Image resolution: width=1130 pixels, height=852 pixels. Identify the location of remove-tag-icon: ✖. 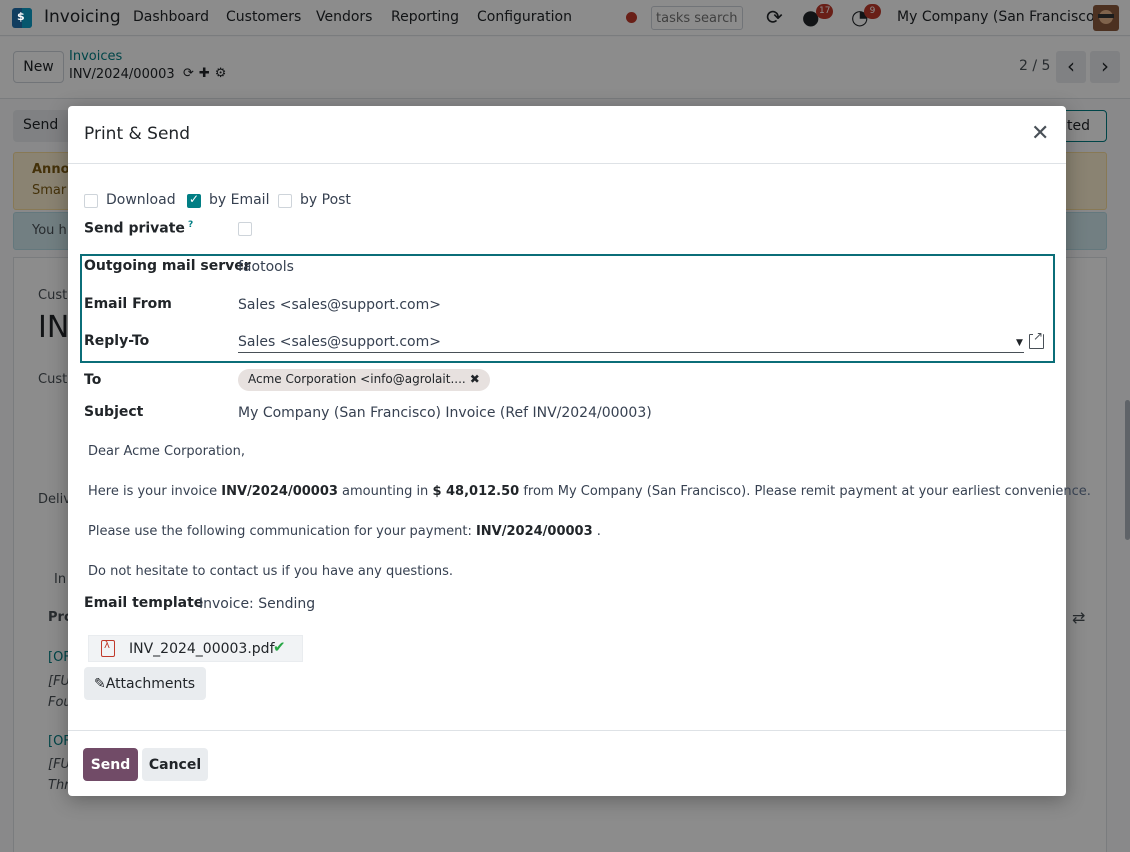
(475, 379).